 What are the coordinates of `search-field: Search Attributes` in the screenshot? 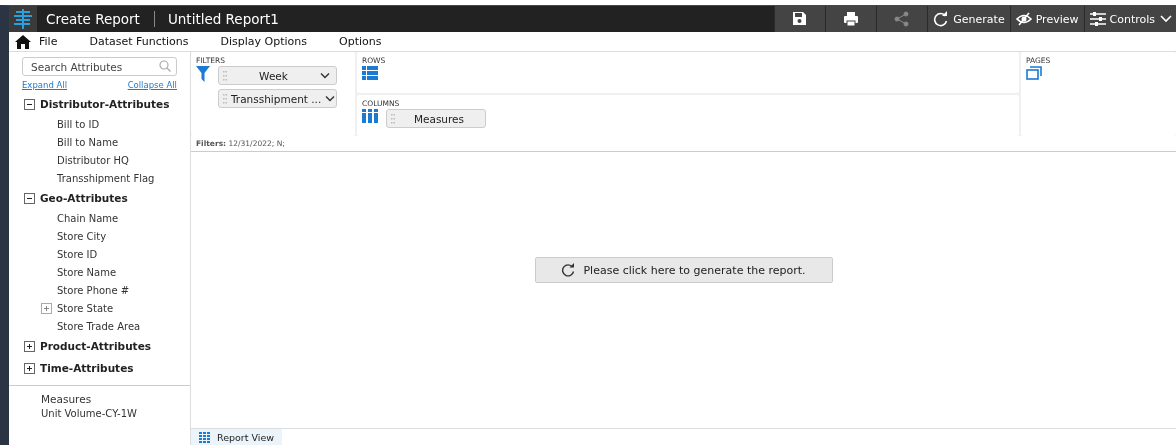 It's located at (99, 66).